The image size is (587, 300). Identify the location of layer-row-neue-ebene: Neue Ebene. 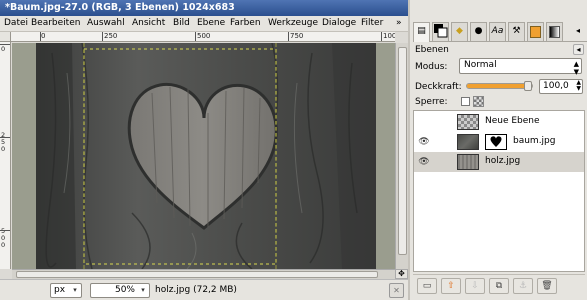
(499, 122).